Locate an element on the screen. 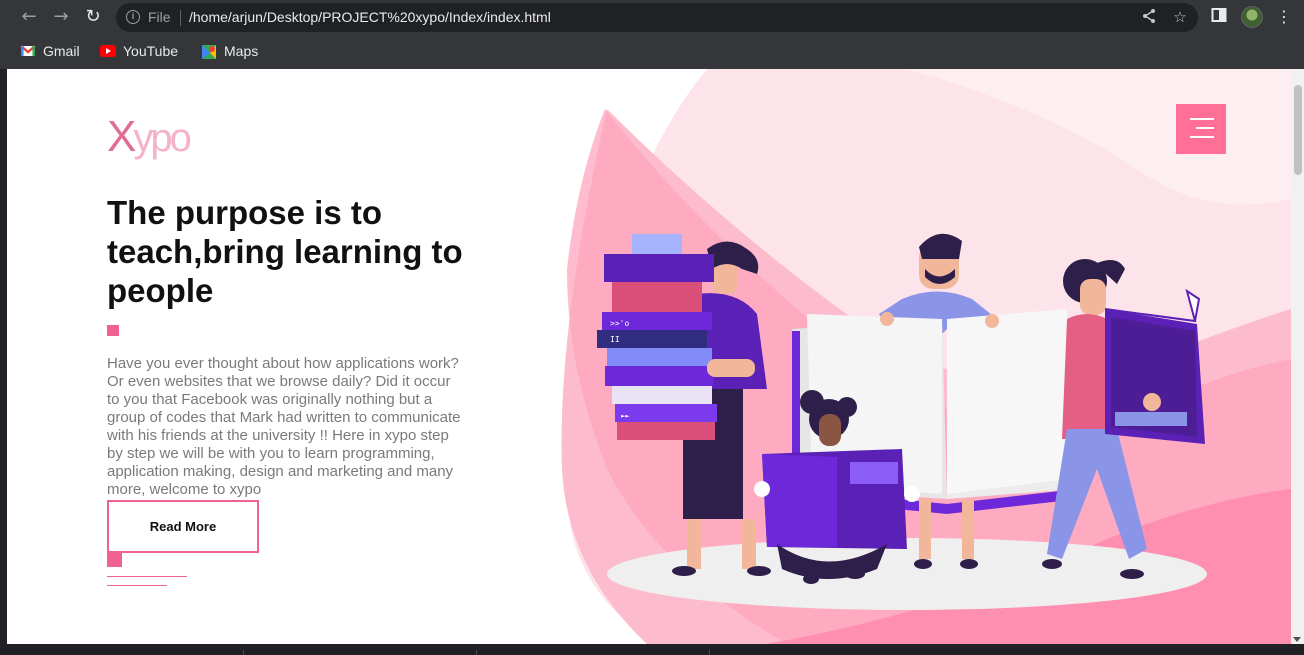 The image size is (1304, 655). bookmarks-bar: Gmail YouTube Maps is located at coordinates (652, 51).